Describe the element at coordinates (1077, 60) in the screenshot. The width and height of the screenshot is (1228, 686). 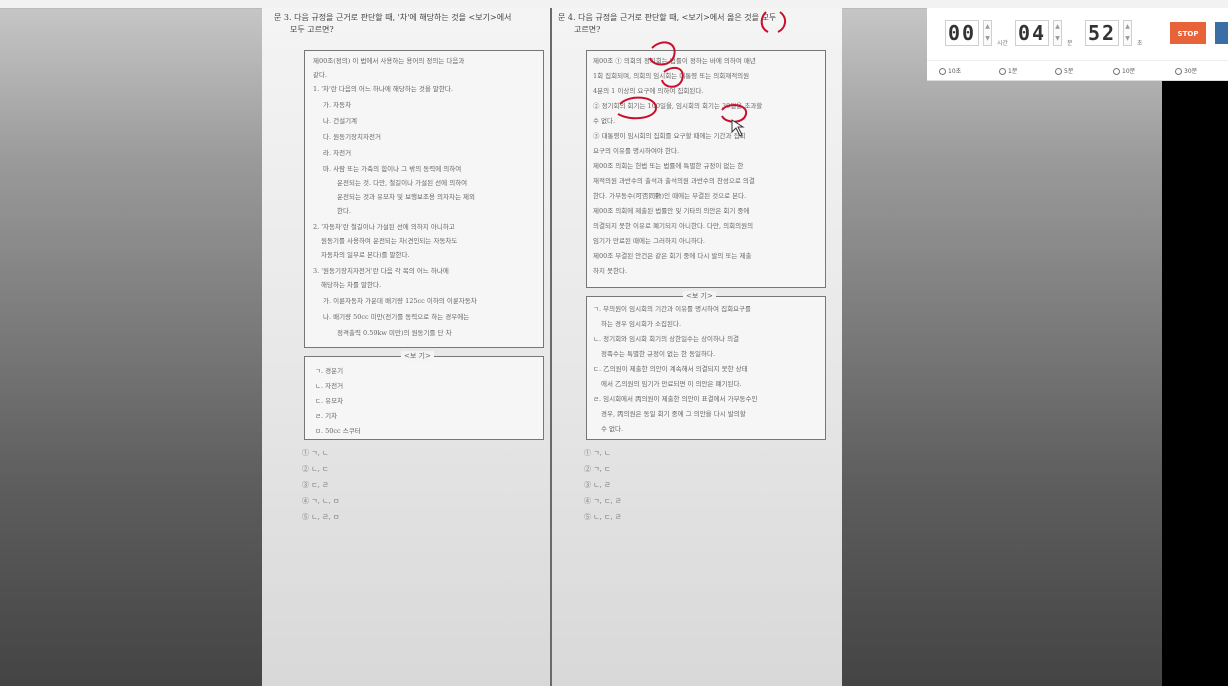
I see `timer-separator` at that location.